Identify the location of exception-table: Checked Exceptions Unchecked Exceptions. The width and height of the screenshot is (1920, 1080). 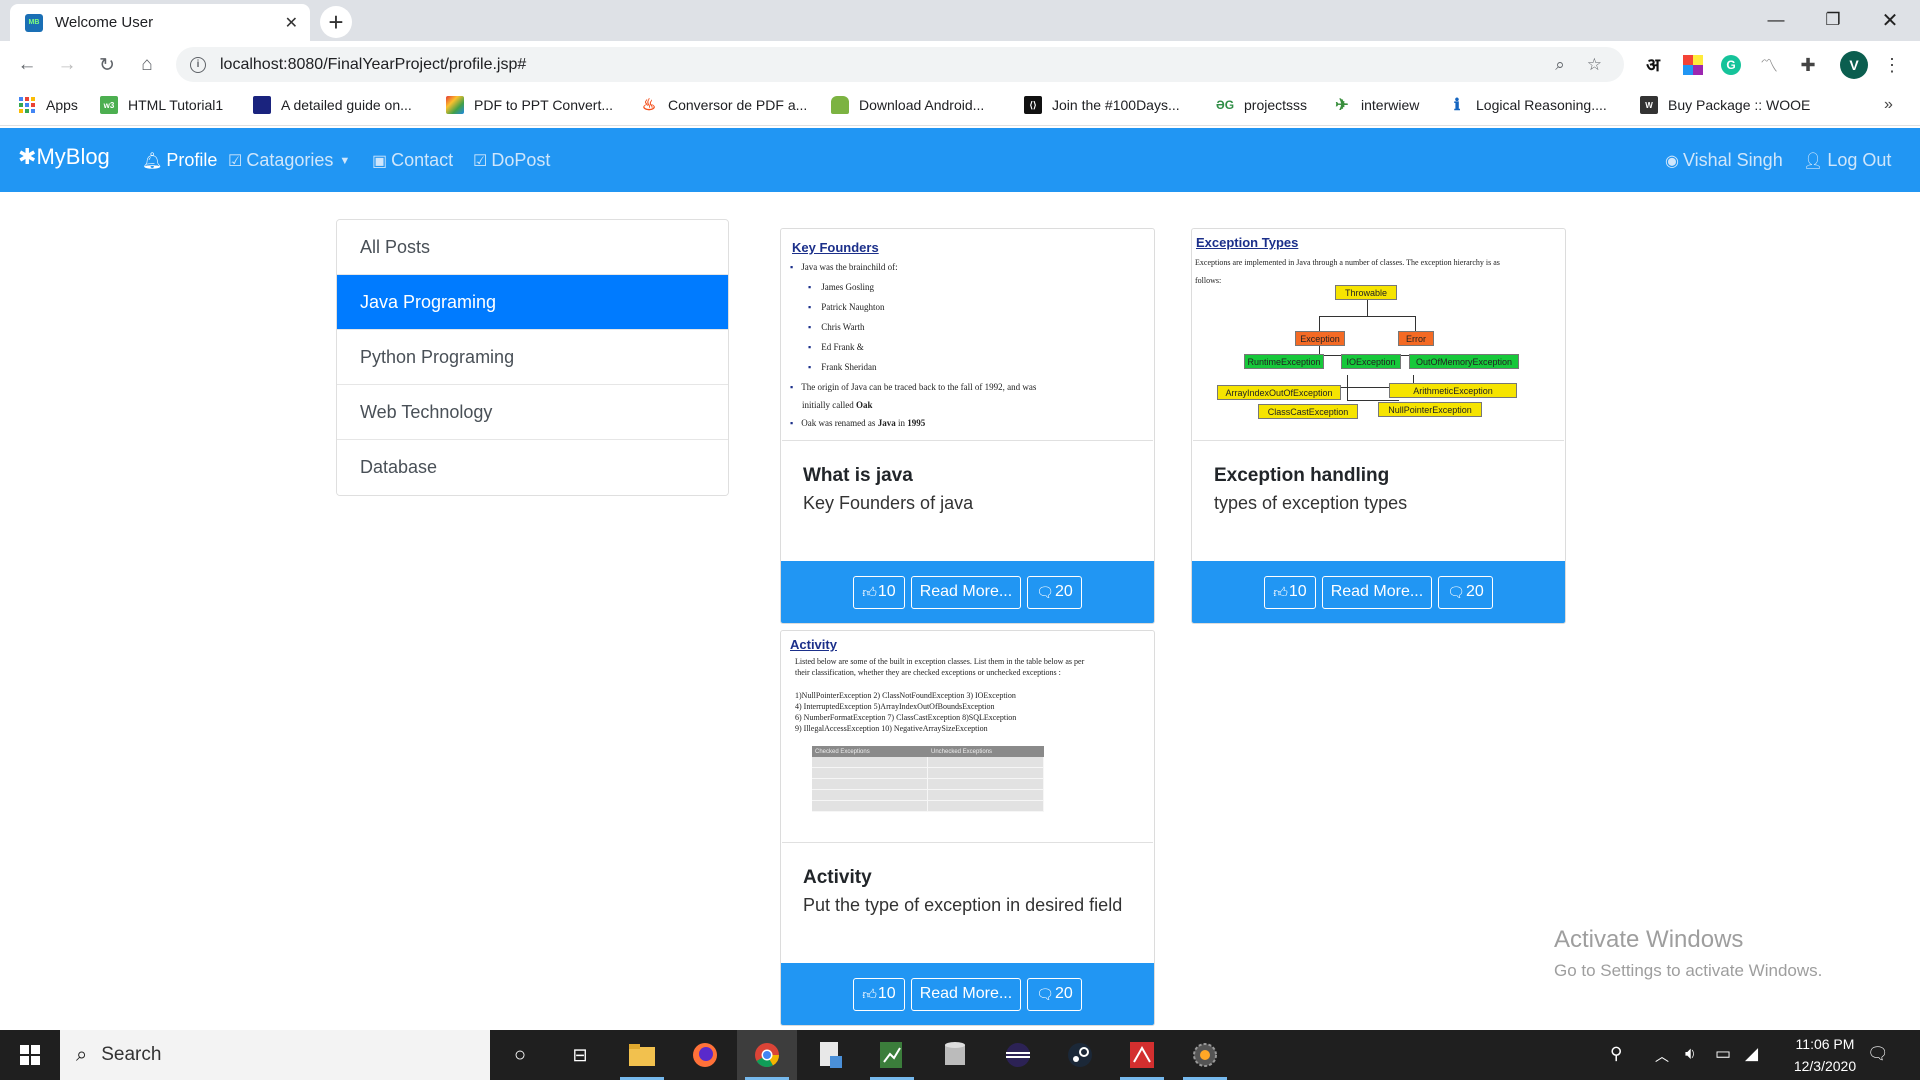
(928, 779).